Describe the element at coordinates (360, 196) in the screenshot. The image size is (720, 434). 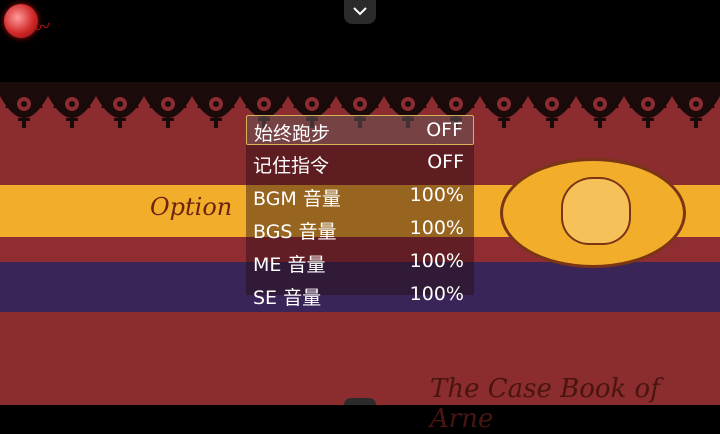
I see `option-bgm-volume: BGM 音量 100%` at that location.